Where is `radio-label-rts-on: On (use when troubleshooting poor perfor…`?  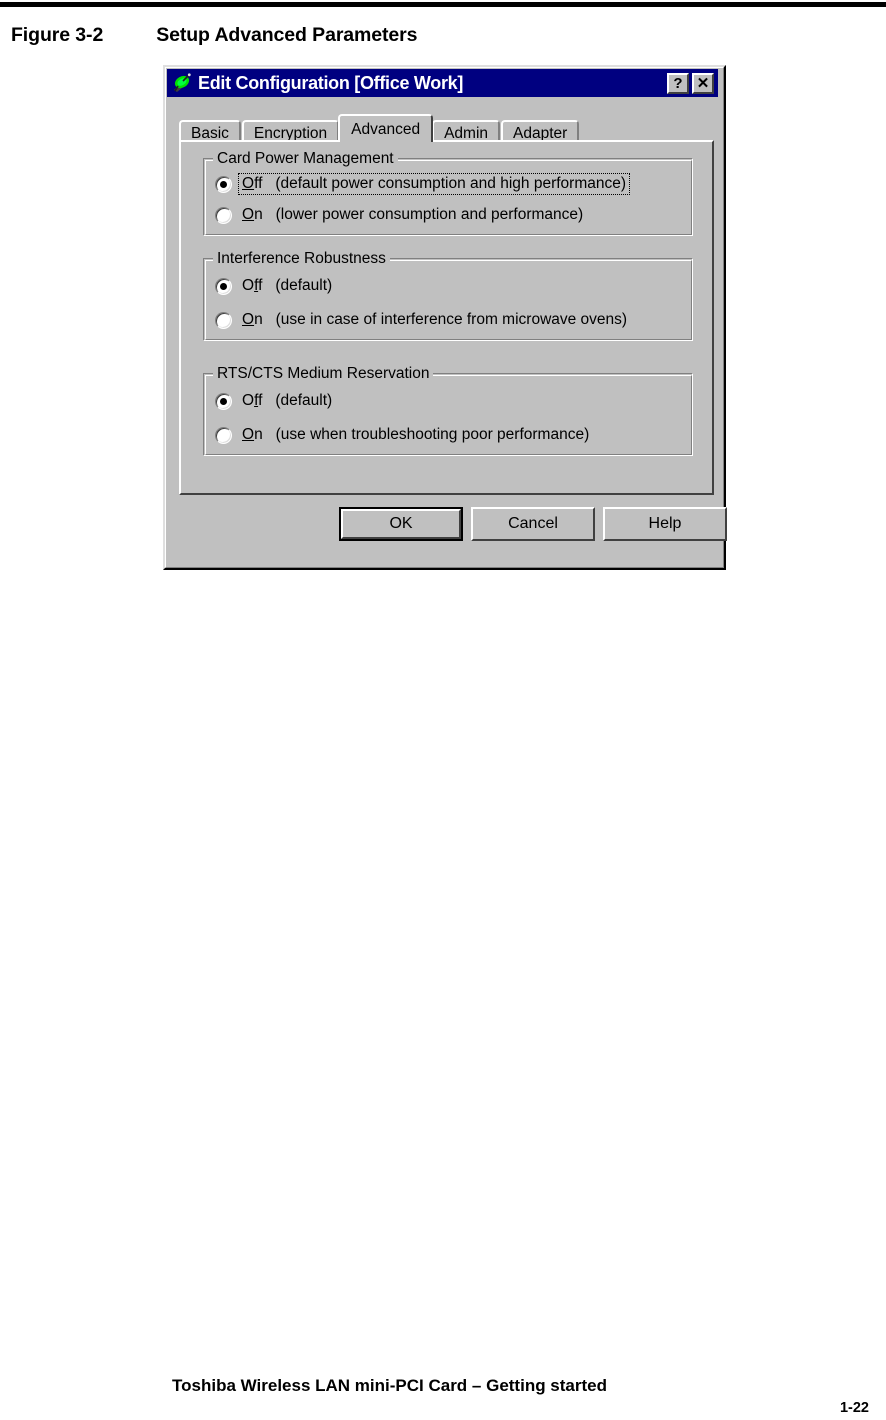
radio-label-rts-on: On (use when troubleshooting poor perfor… is located at coordinates (415, 435).